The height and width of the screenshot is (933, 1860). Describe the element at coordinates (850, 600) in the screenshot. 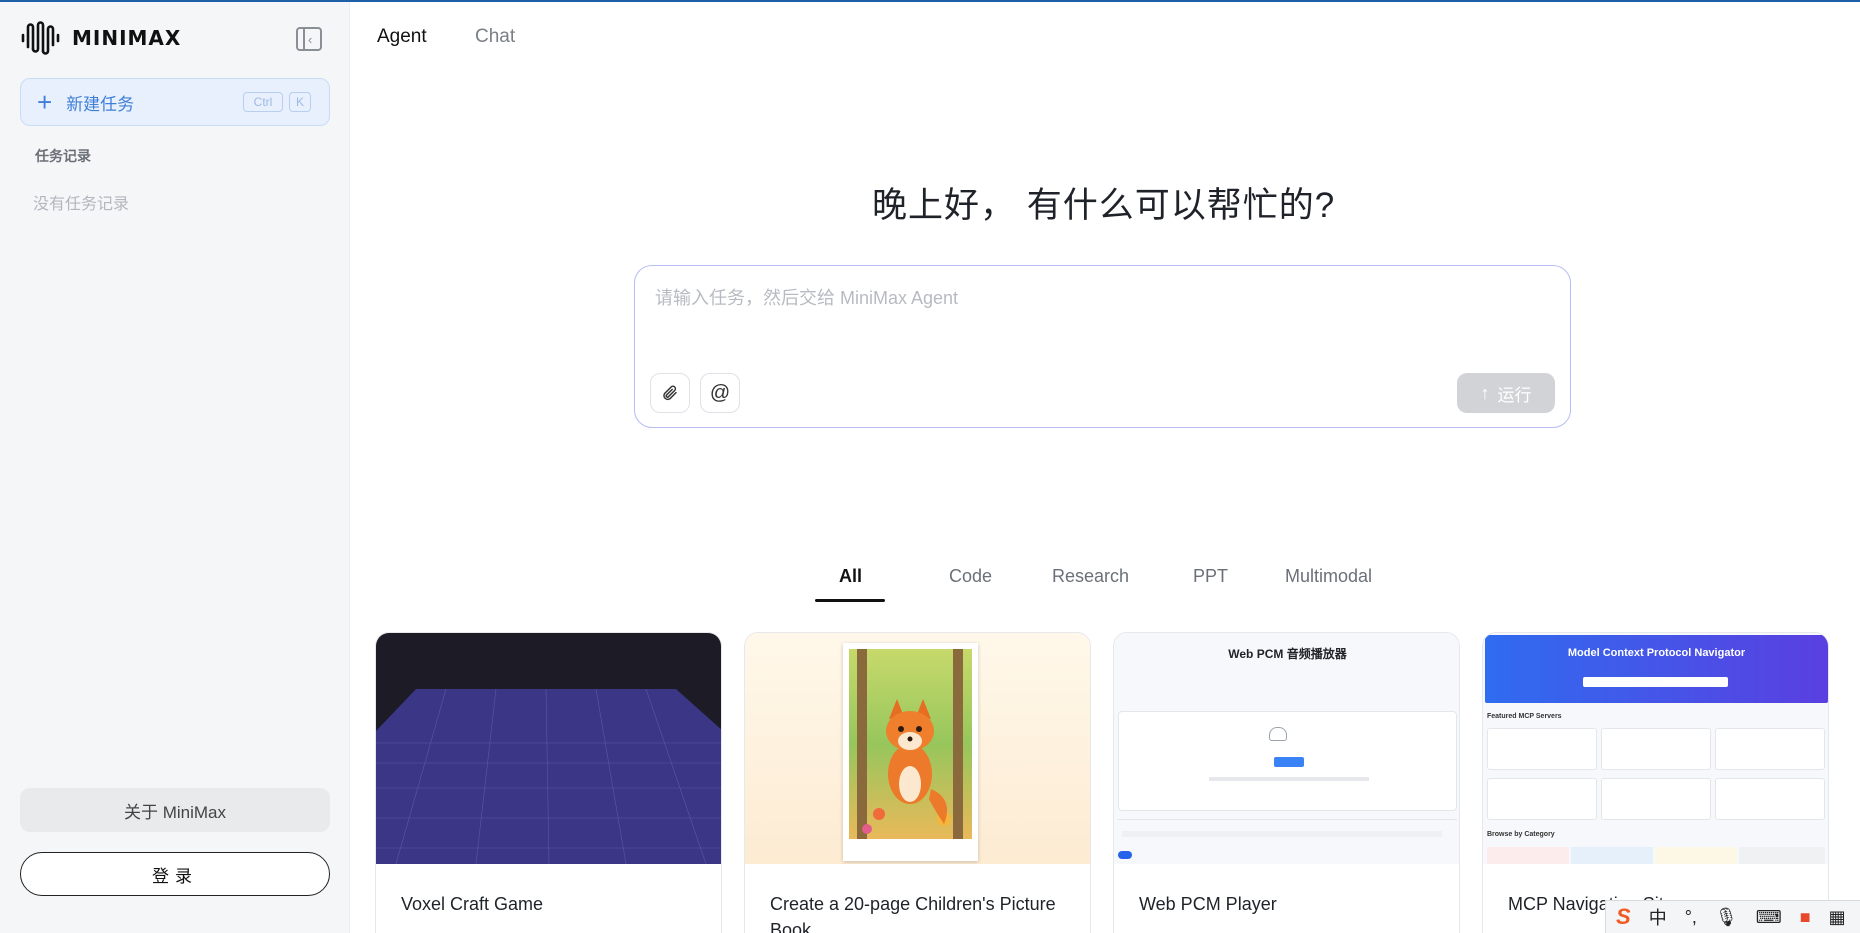

I see `active-tab-indicator` at that location.